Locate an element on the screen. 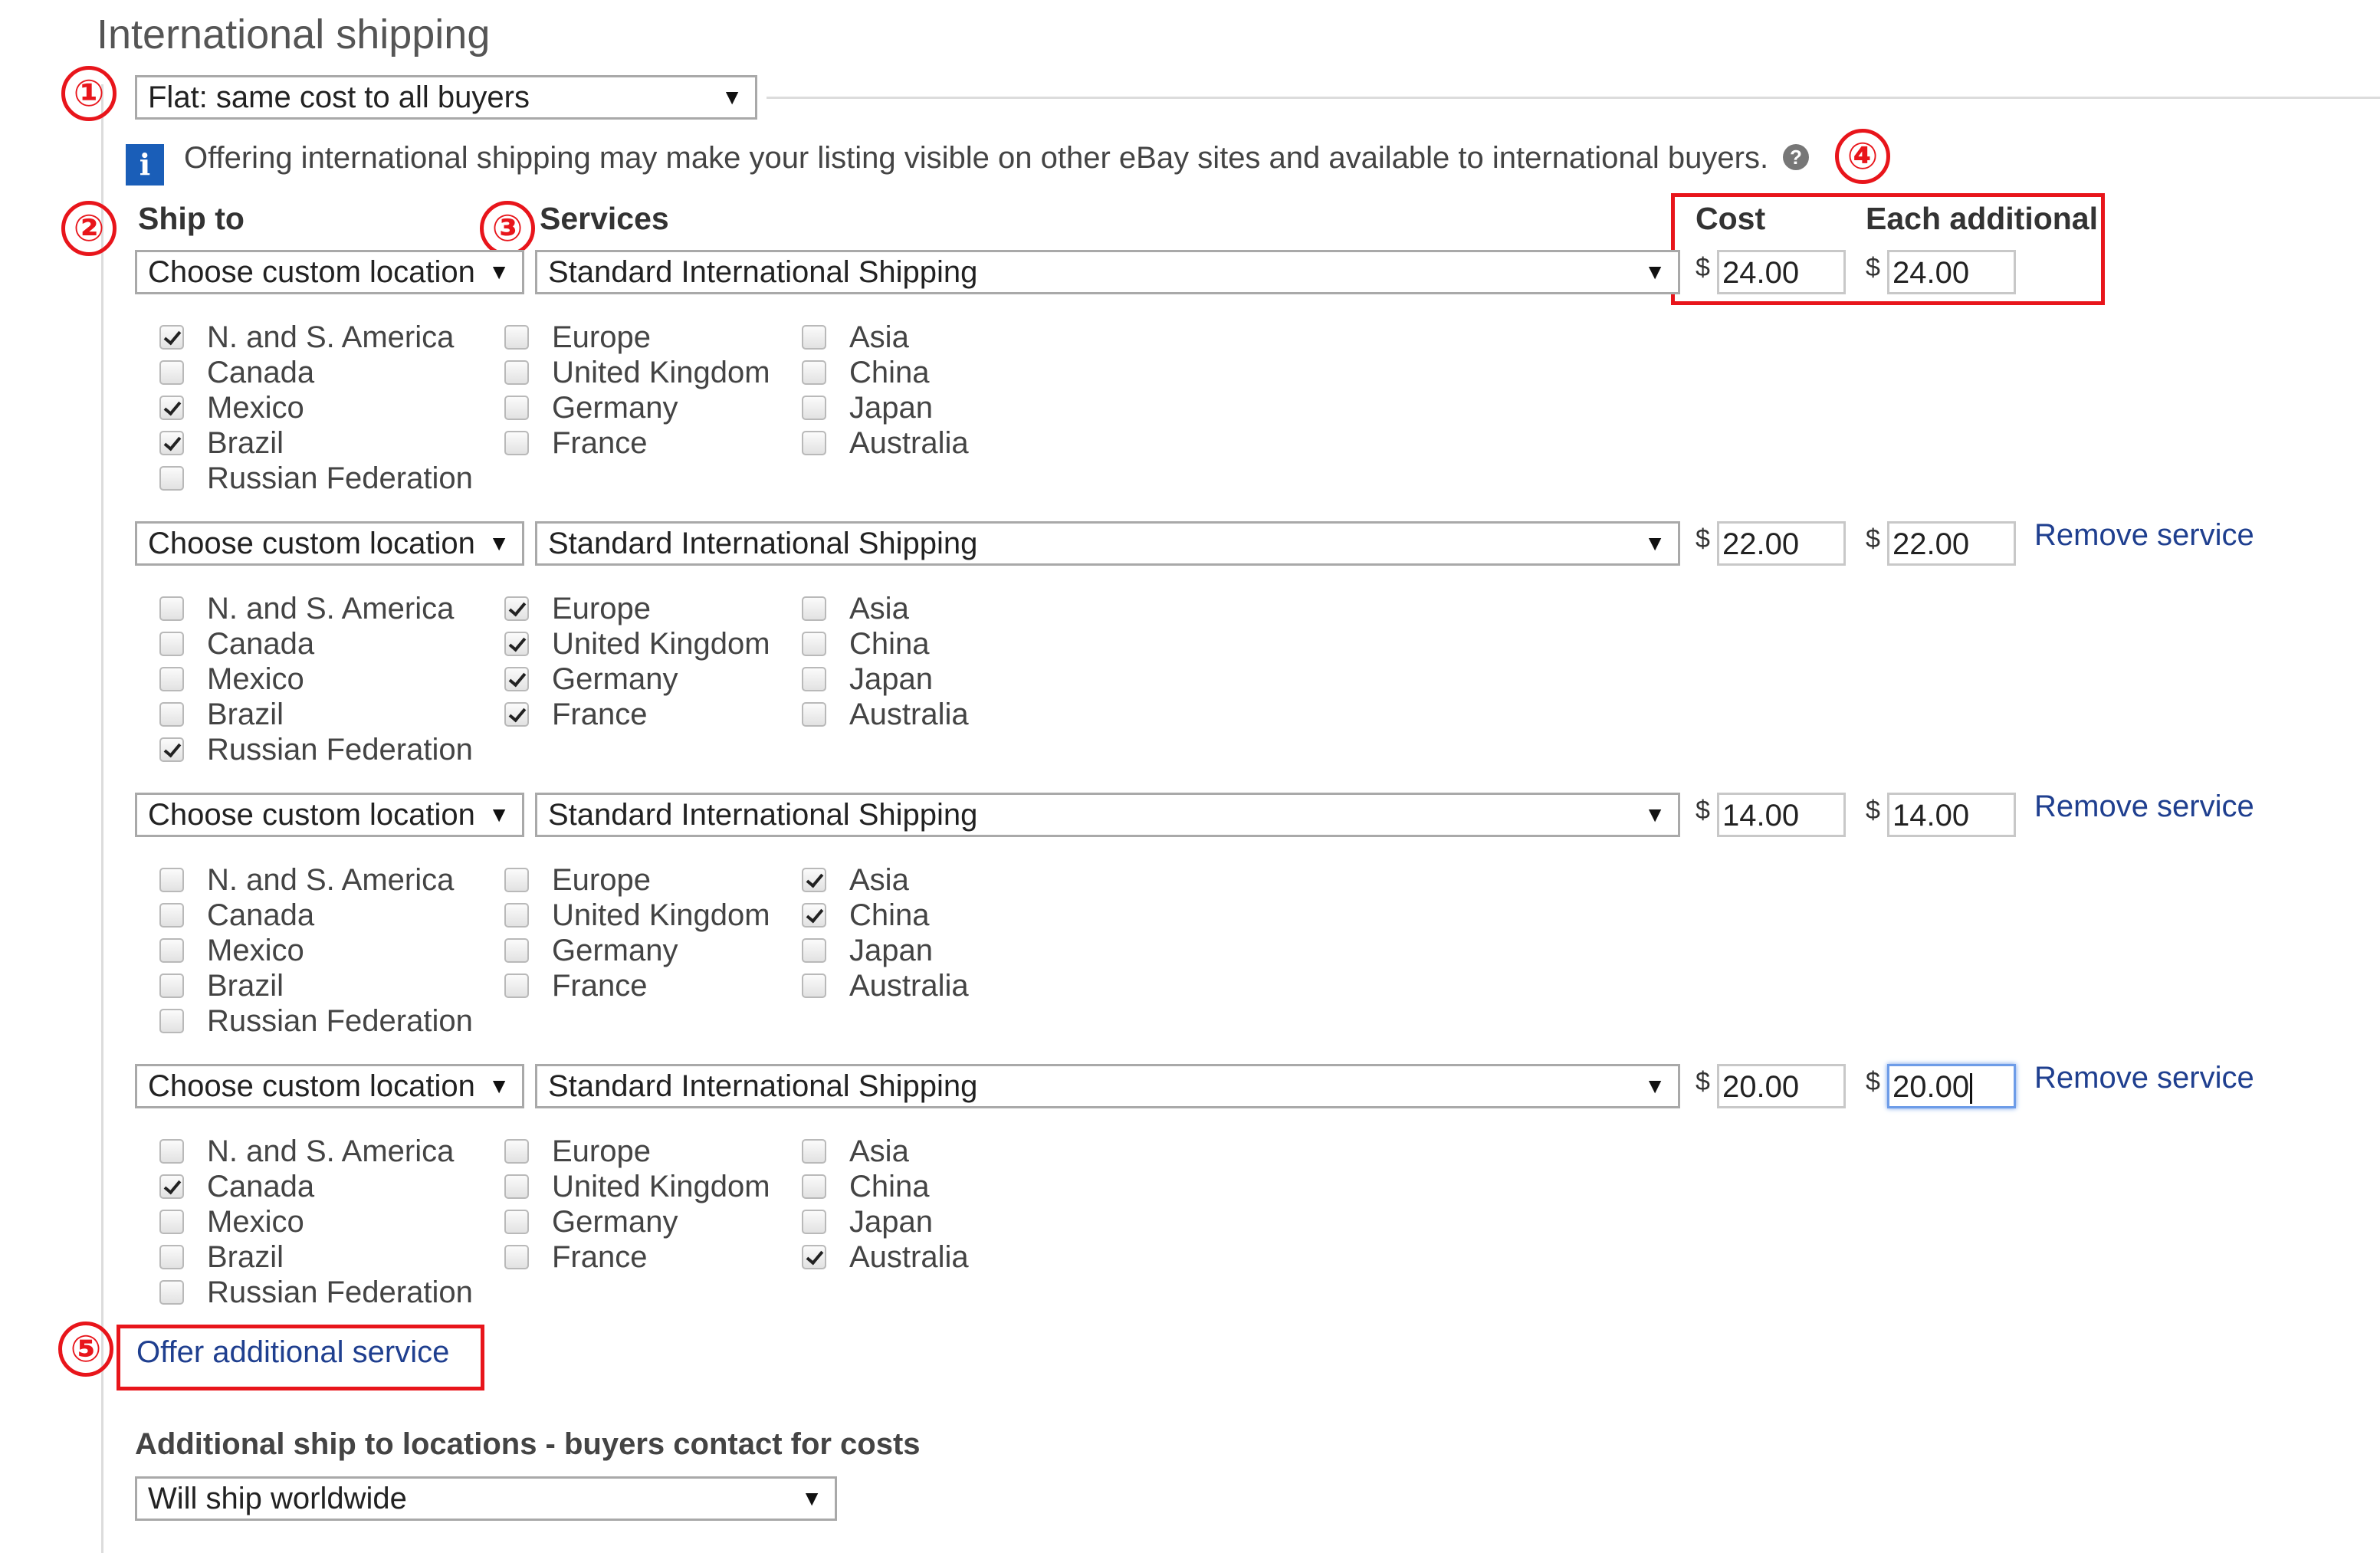  additional-locations-select: Will ship worldwide ▼ is located at coordinates (486, 1498).